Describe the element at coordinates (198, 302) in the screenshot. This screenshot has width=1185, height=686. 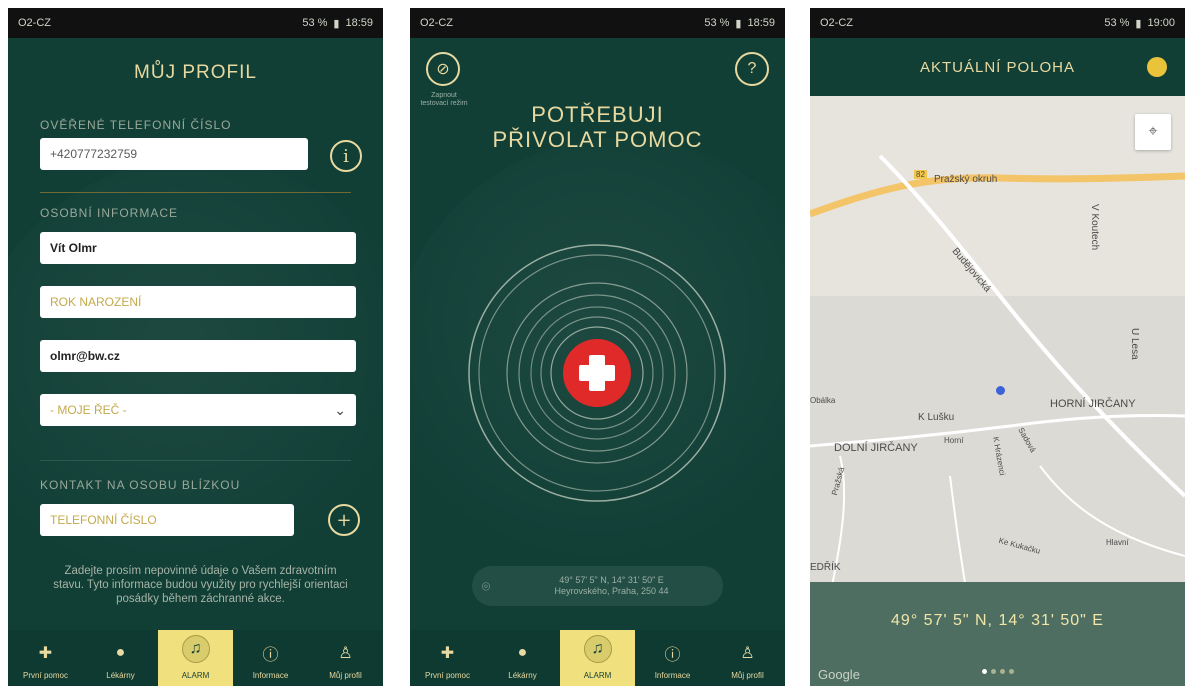
I see `birth-year-field: ROK NAROZENÍ` at that location.